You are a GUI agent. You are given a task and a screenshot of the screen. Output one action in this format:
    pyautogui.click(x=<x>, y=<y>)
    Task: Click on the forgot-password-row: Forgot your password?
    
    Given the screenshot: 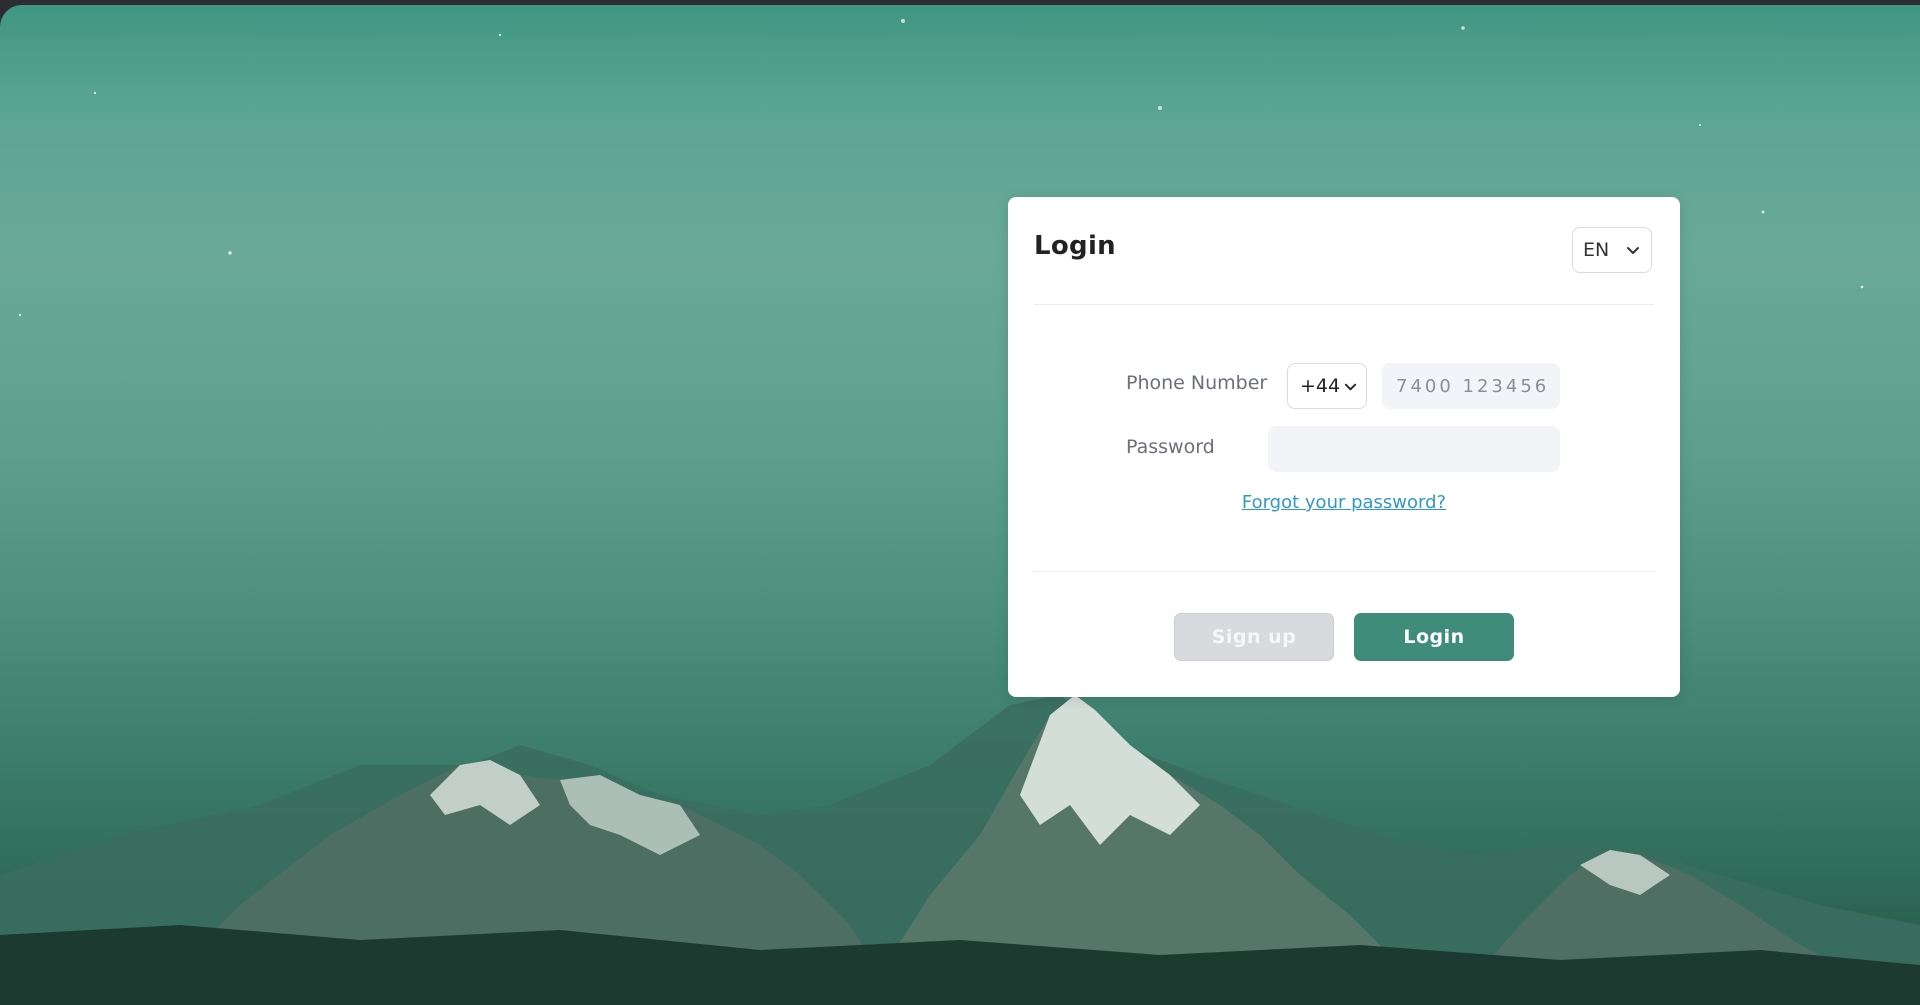 What is the action you would take?
    pyautogui.click(x=1344, y=502)
    